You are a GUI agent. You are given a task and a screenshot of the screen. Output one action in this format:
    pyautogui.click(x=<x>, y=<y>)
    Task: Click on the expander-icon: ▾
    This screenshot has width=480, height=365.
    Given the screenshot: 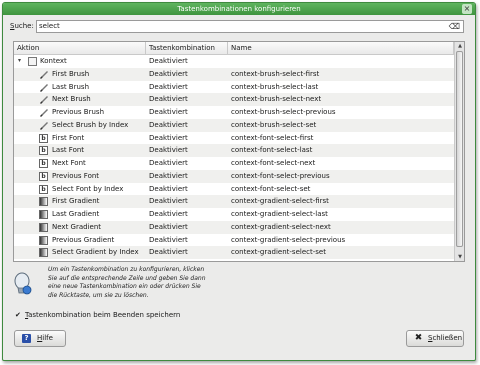 What is the action you would take?
    pyautogui.click(x=19, y=61)
    